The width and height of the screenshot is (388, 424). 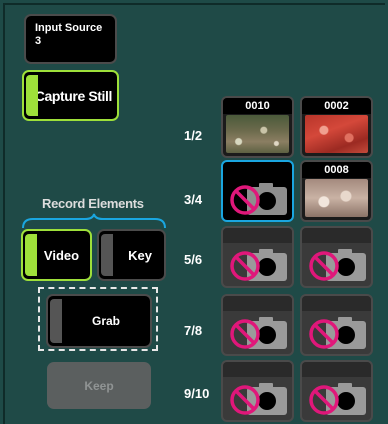 What do you see at coordinates (193, 135) in the screenshot?
I see `row-label-1-2: 1/2` at bounding box center [193, 135].